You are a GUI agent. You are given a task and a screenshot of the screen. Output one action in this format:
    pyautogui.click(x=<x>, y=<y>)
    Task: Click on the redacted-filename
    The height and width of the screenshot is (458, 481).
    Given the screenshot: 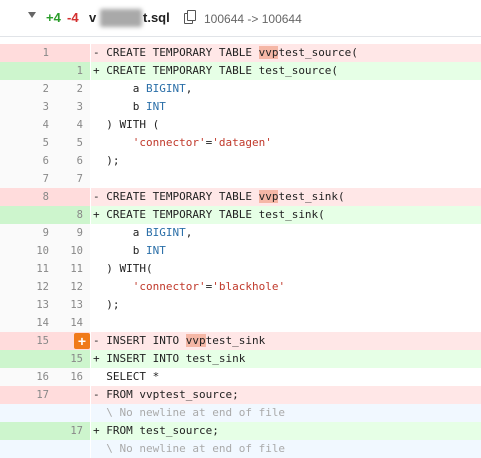 What is the action you would take?
    pyautogui.click(x=121, y=18)
    